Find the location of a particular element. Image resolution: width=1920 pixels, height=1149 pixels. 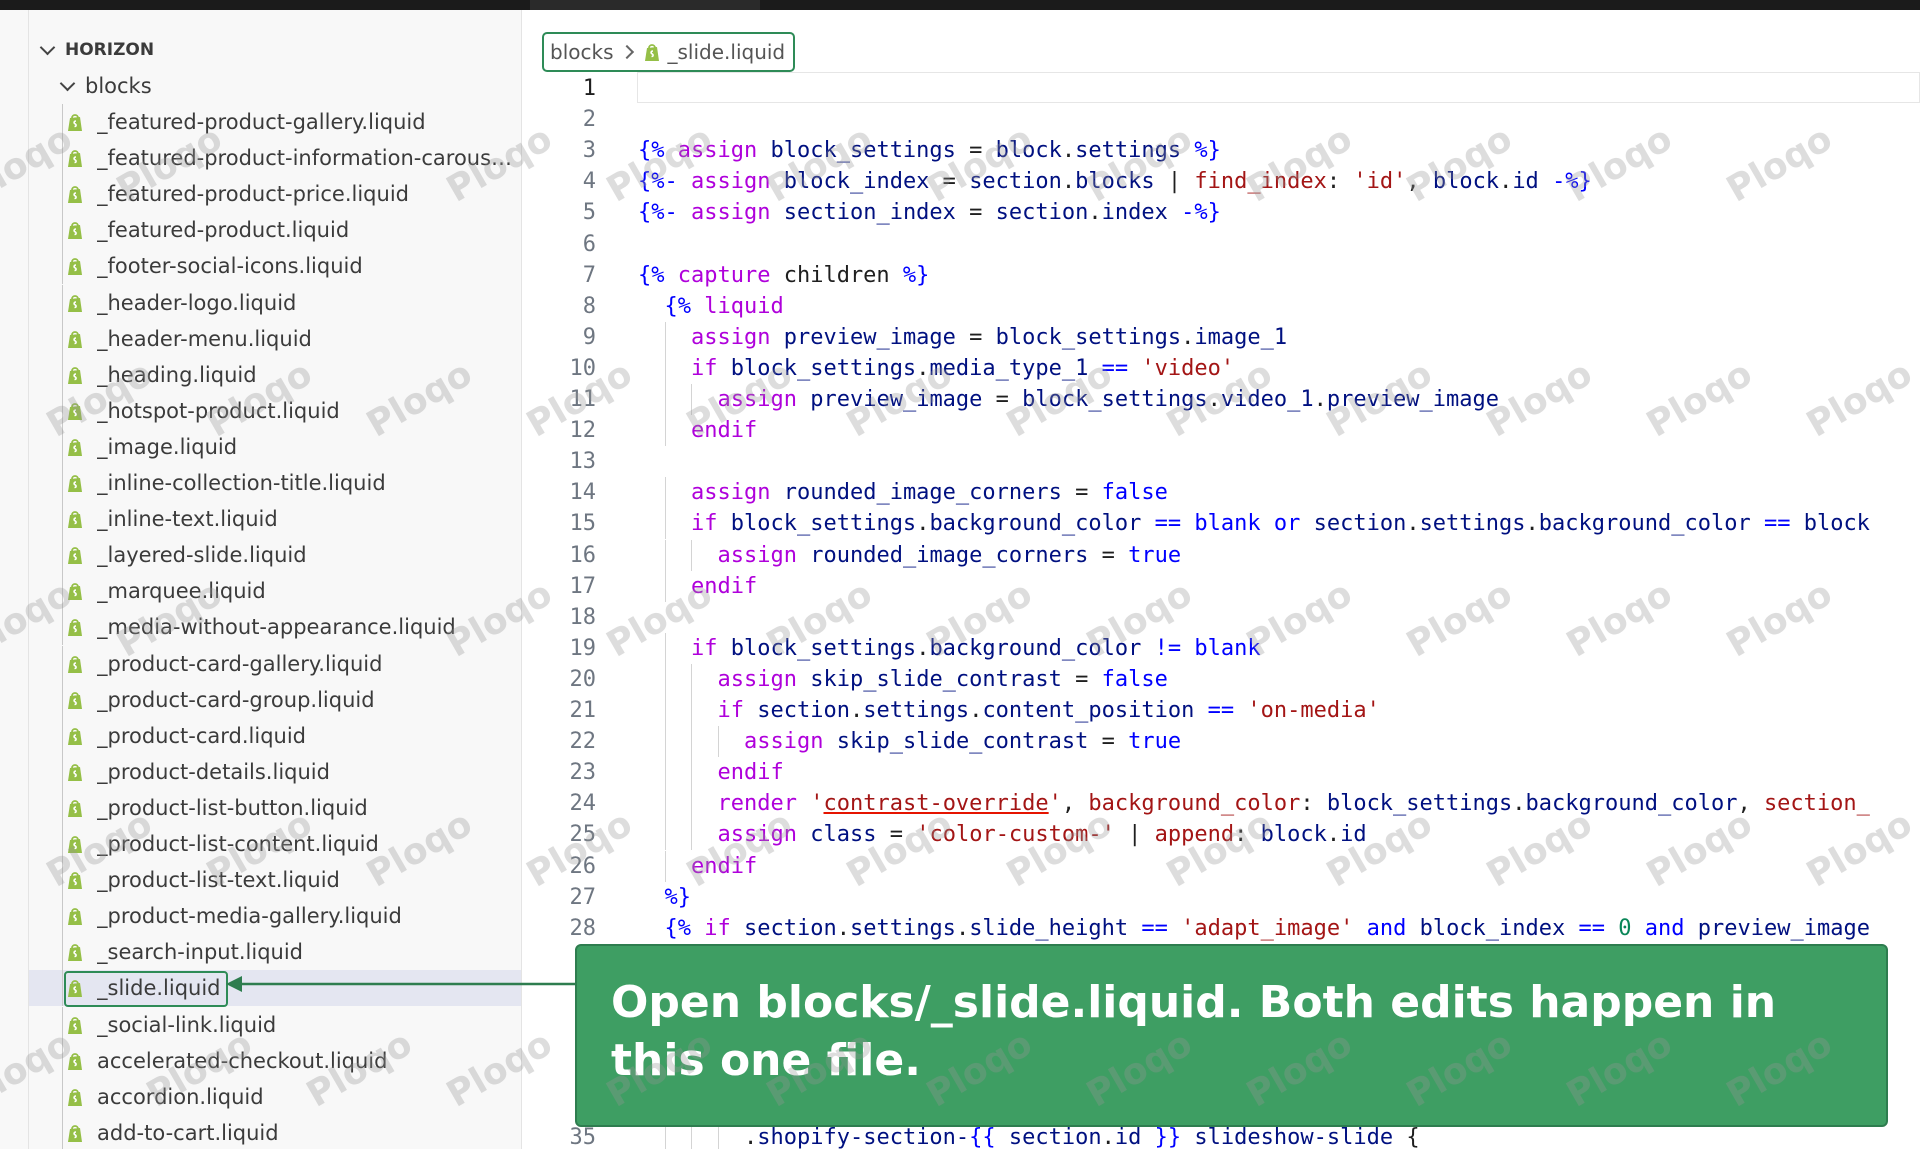

breadcrumb-folder: blocks is located at coordinates (582, 52).